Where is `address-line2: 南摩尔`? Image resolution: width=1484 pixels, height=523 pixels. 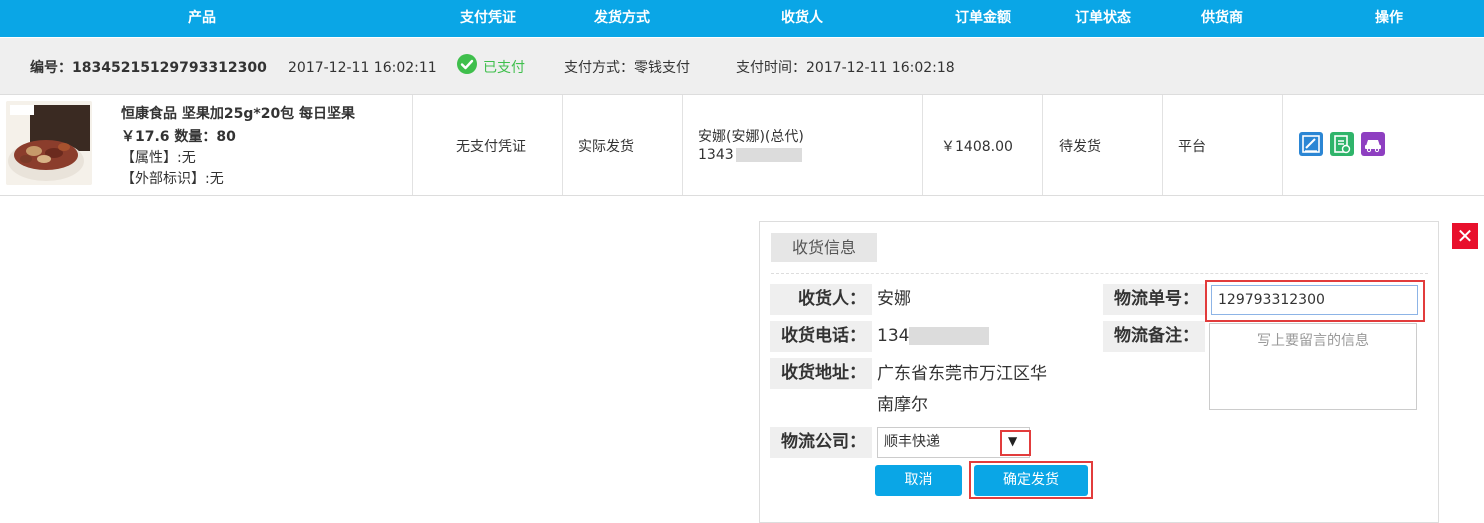 address-line2: 南摩尔 is located at coordinates (902, 405).